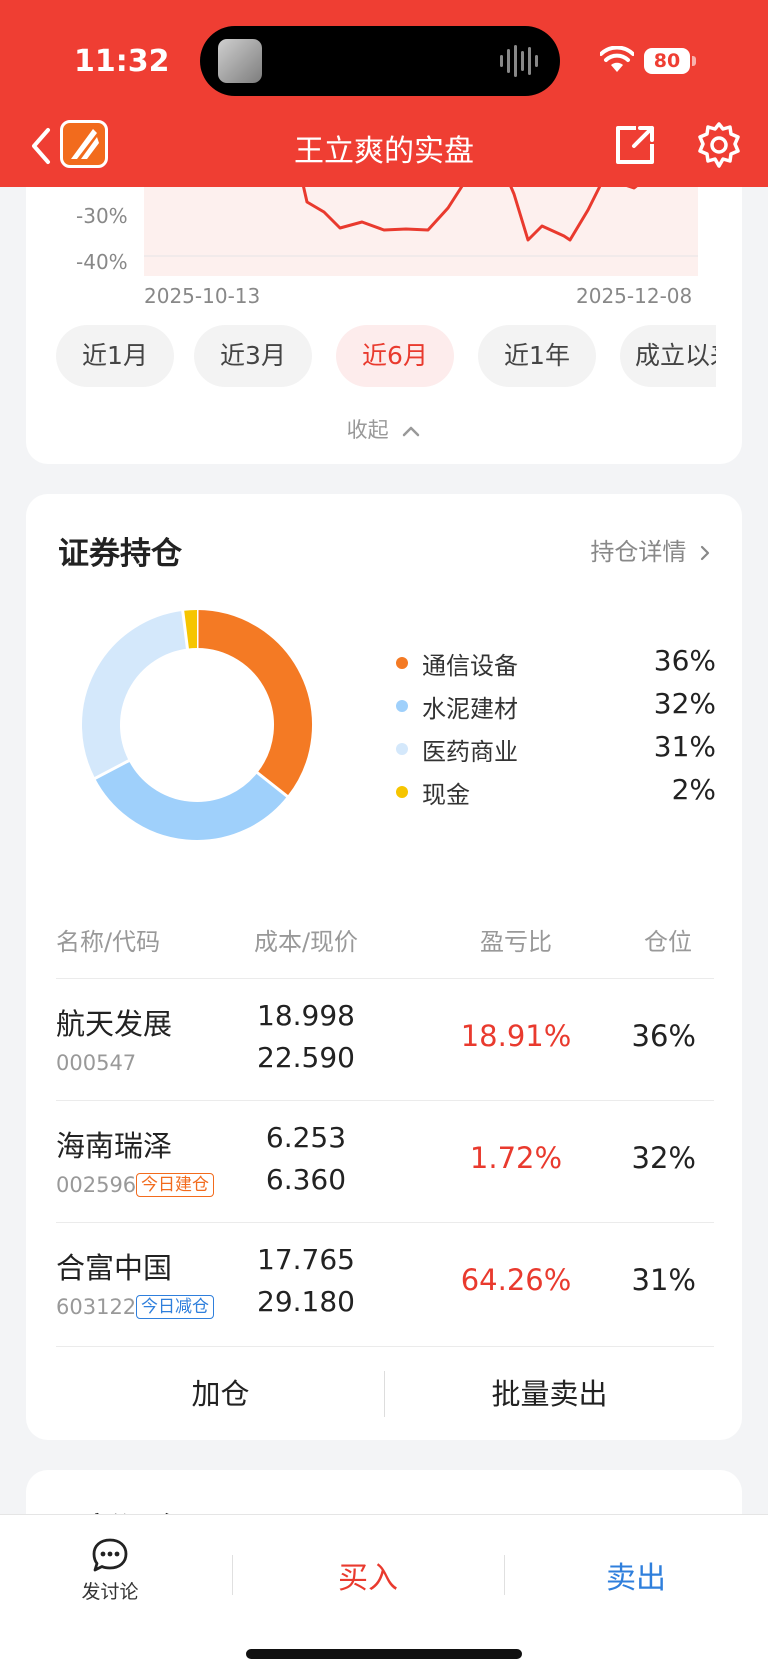  I want to click on discuss-label: 发讨论, so click(110, 1592).